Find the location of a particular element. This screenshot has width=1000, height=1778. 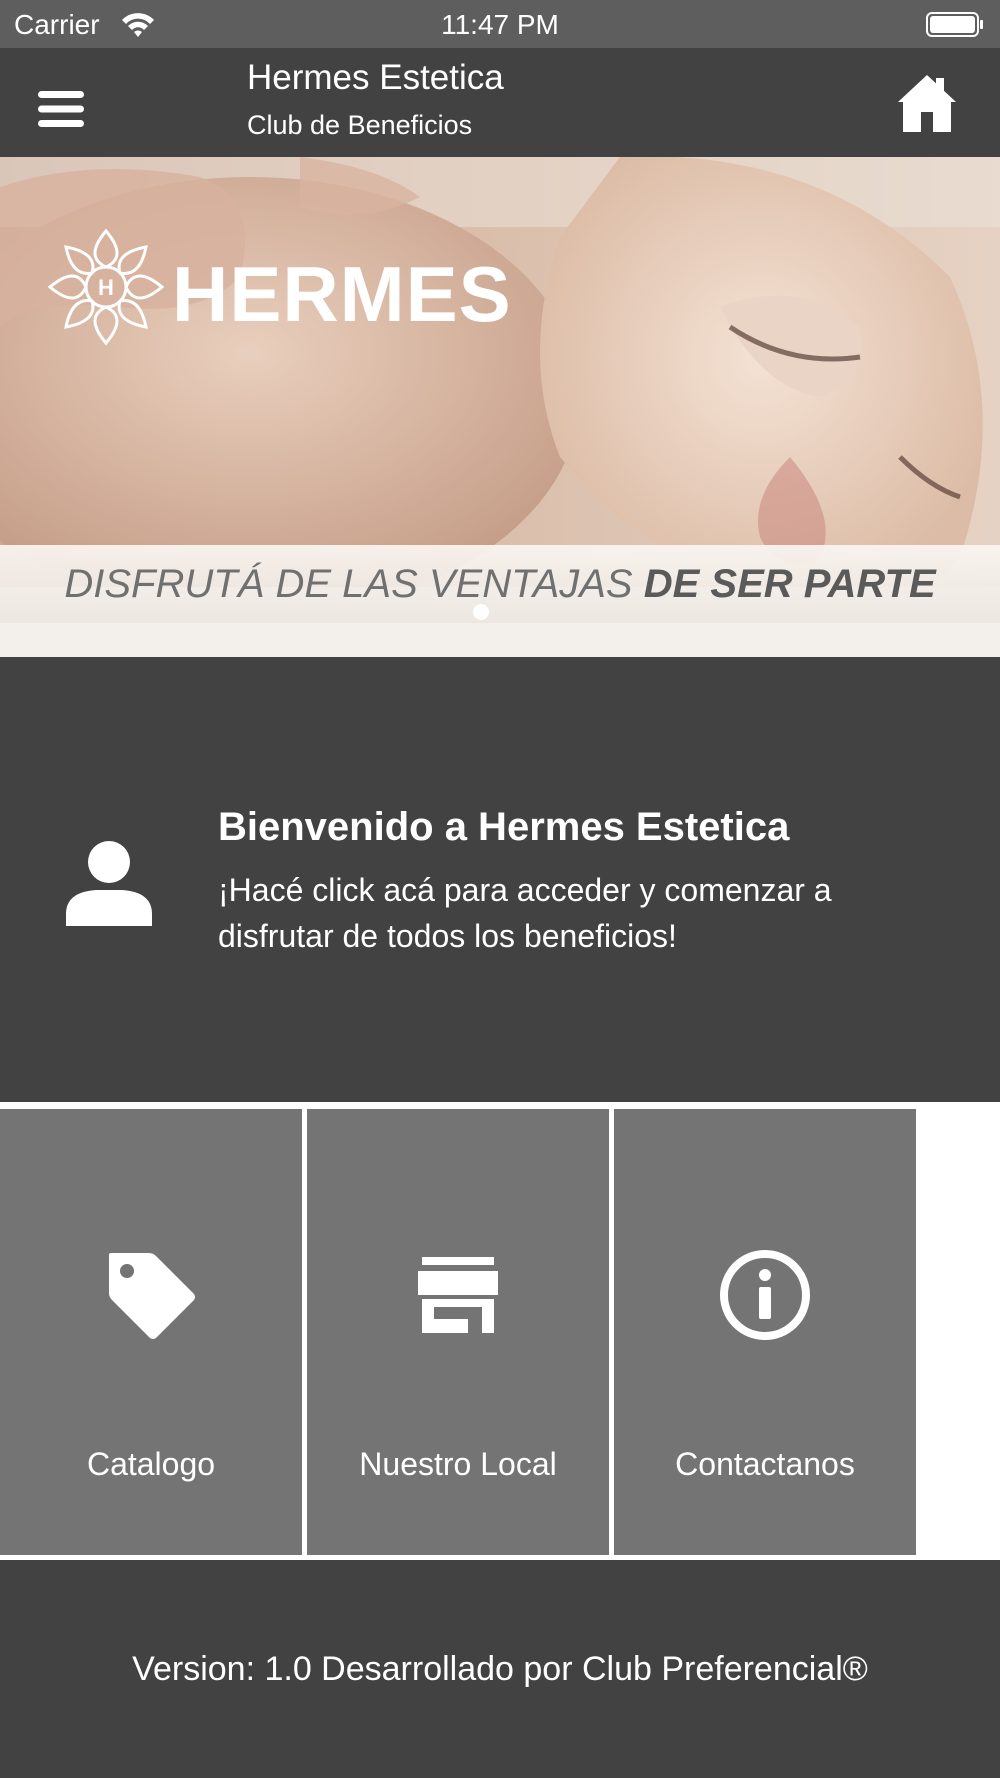

tile-contactanos: Contactanos is located at coordinates (765, 1332).